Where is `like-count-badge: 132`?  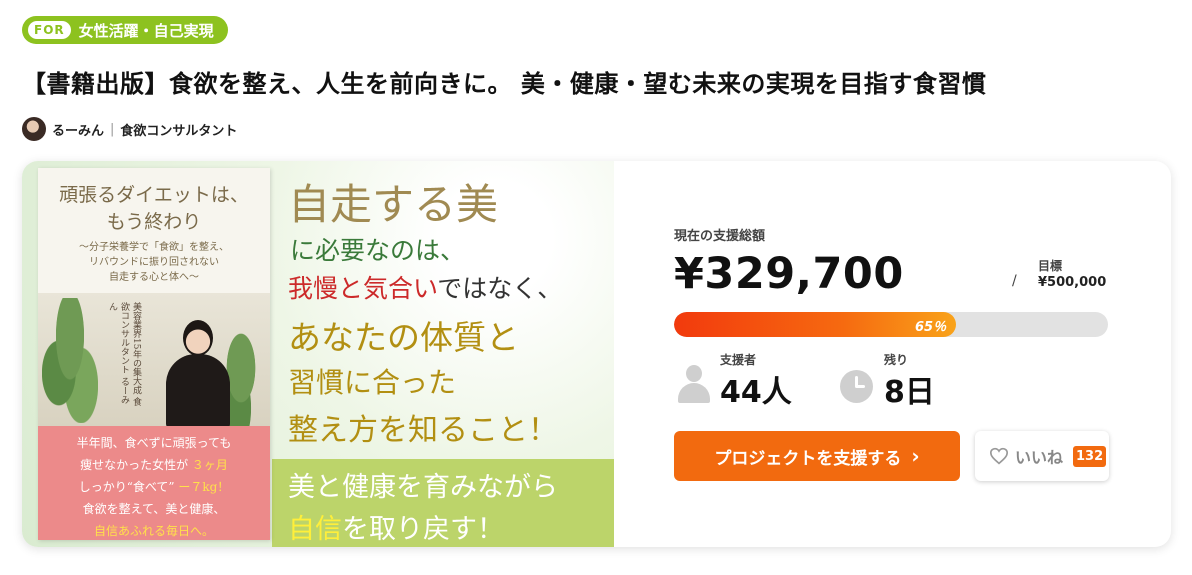 like-count-badge: 132 is located at coordinates (1090, 456).